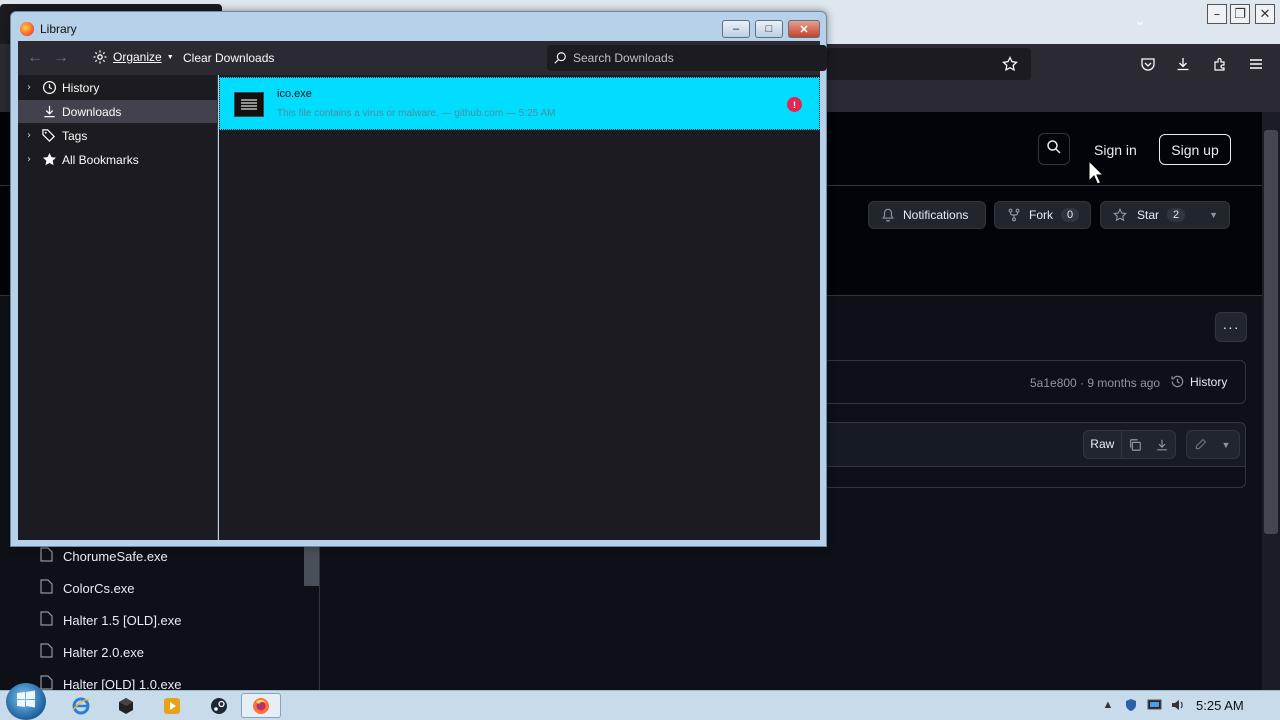  I want to click on file-tree-item: ColorCs.exe, so click(87, 588).